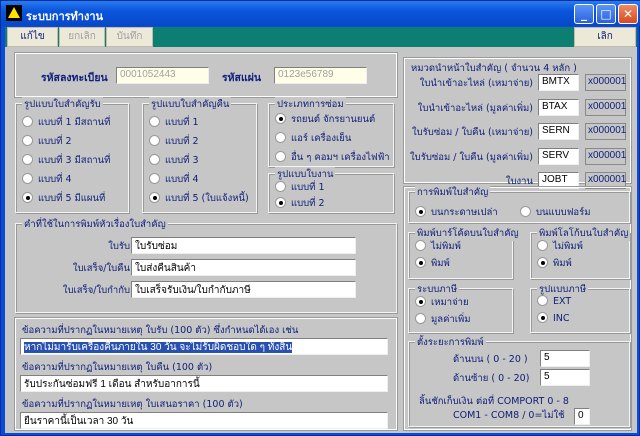 The width and height of the screenshot is (640, 436). Describe the element at coordinates (65, 16) in the screenshot. I see `window-title: ระบบการทำงาน` at that location.